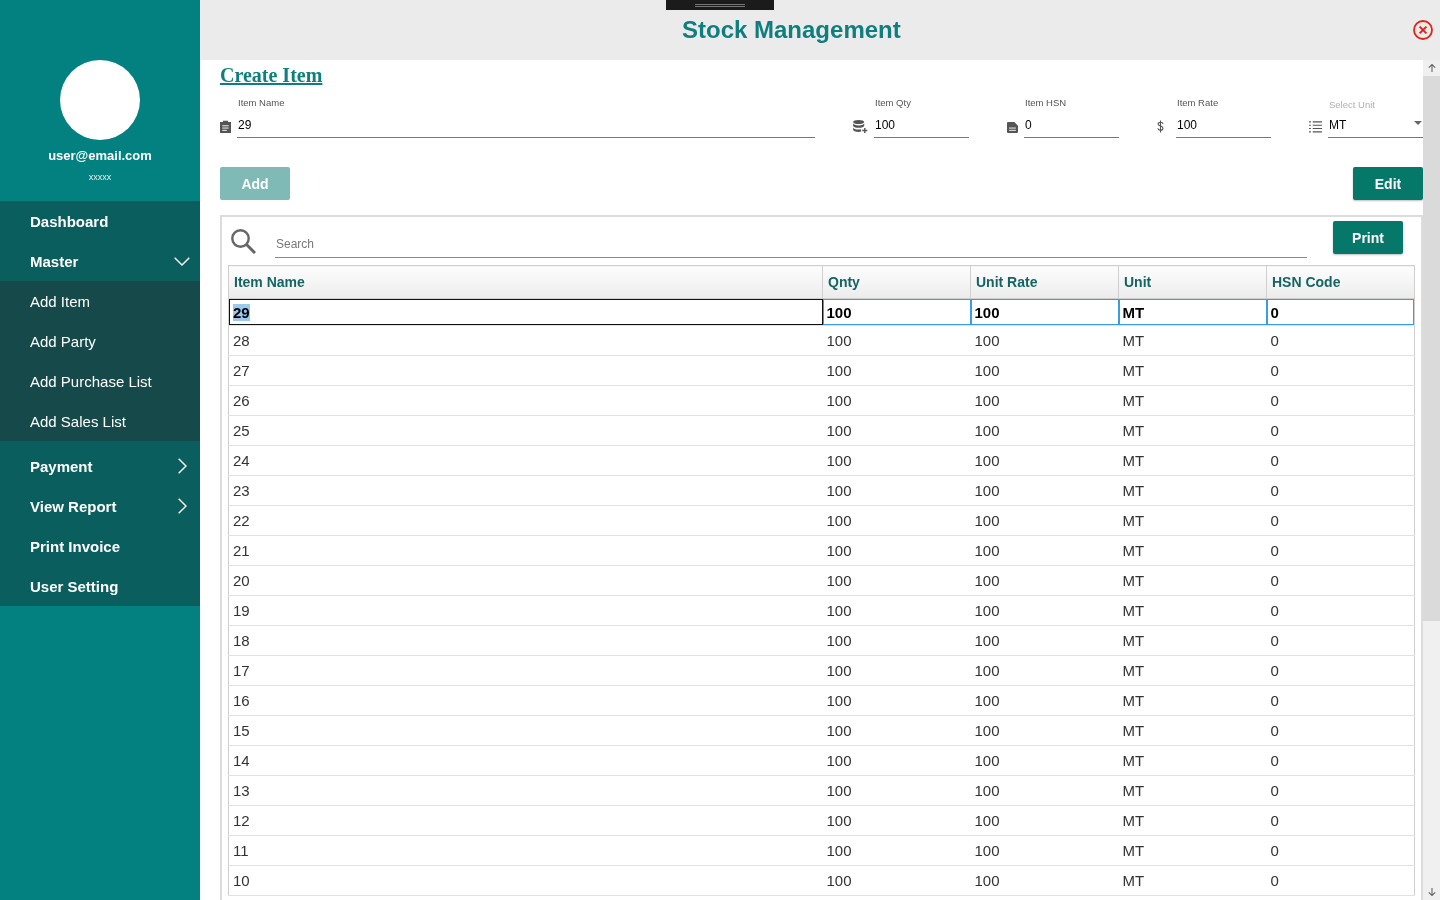  I want to click on table-cell: 15, so click(525, 730).